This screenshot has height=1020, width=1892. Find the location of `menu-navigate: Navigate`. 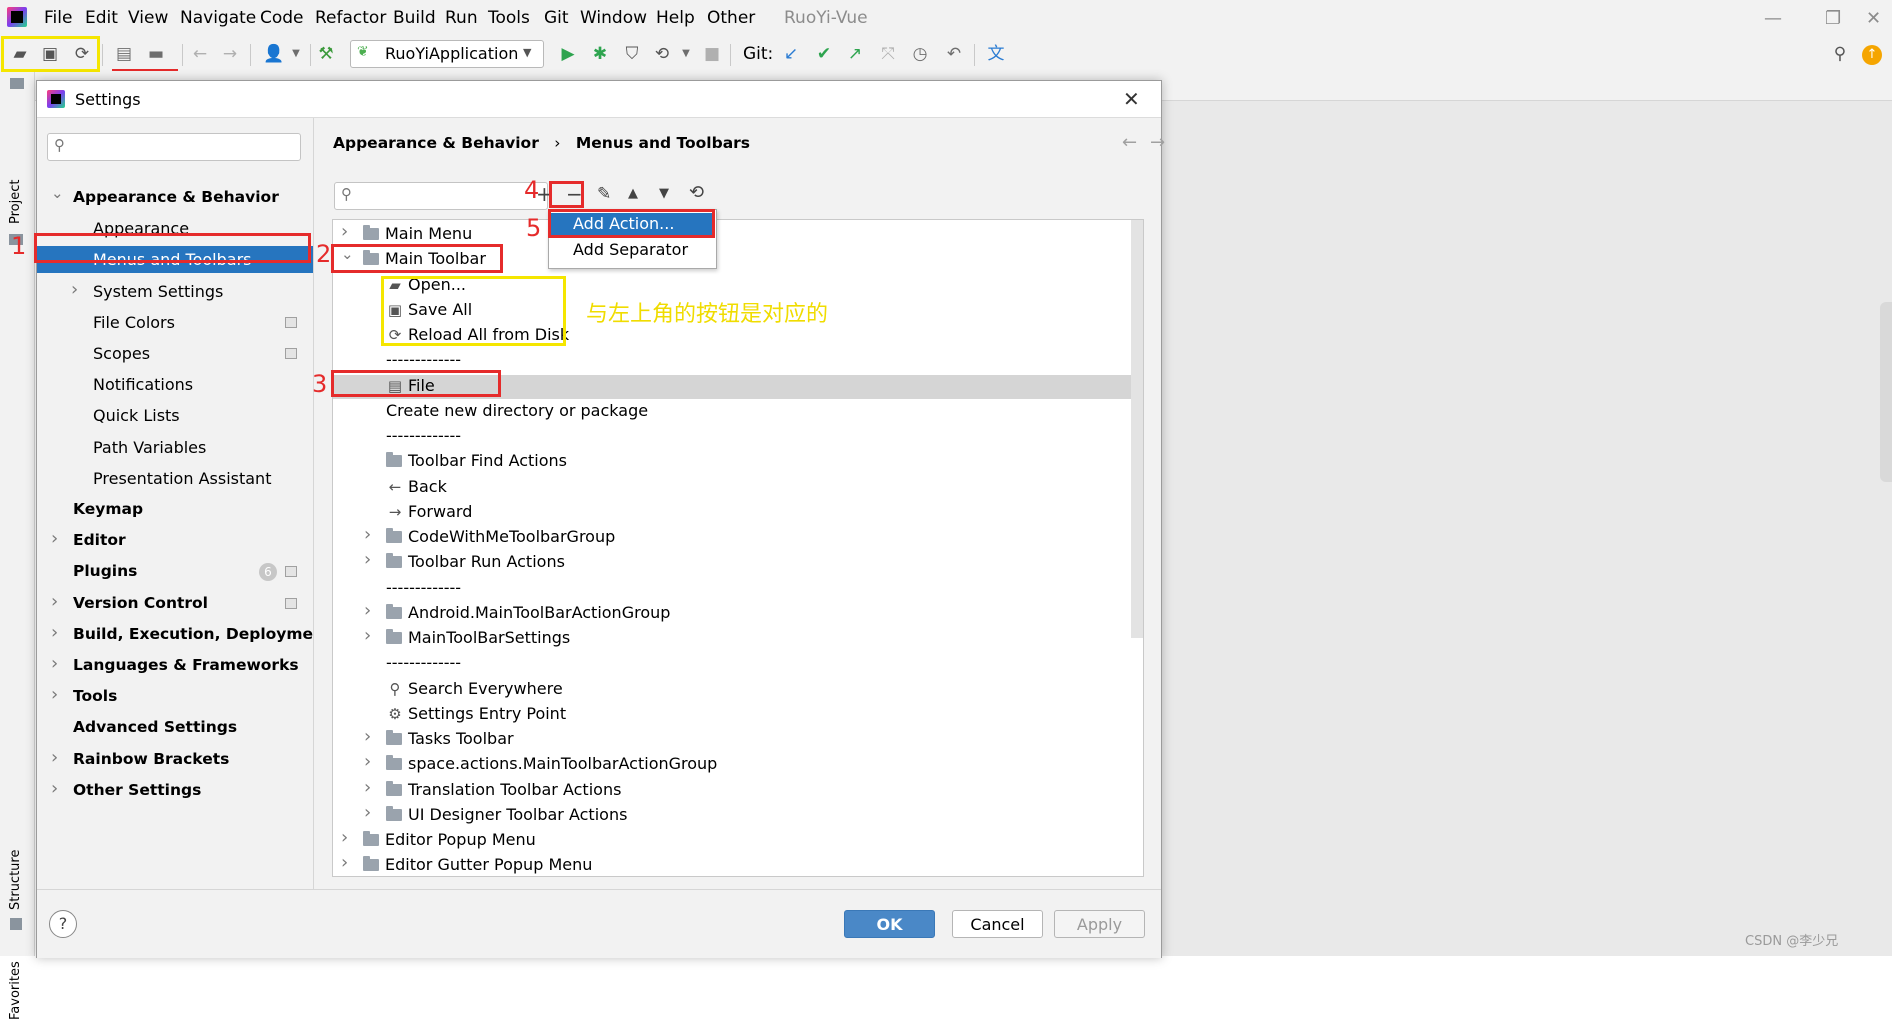

menu-navigate: Navigate is located at coordinates (218, 18).